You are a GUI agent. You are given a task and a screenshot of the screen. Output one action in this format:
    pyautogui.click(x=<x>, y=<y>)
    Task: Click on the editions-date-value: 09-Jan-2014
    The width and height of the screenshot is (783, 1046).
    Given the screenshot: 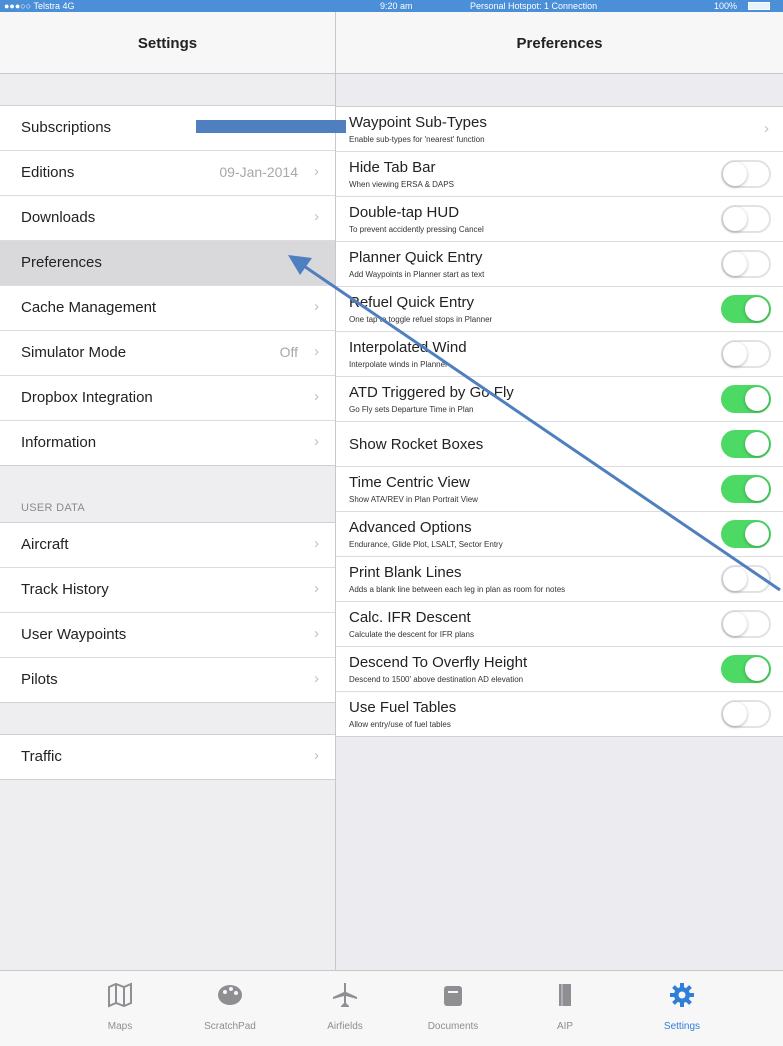 What is the action you would take?
    pyautogui.click(x=258, y=172)
    